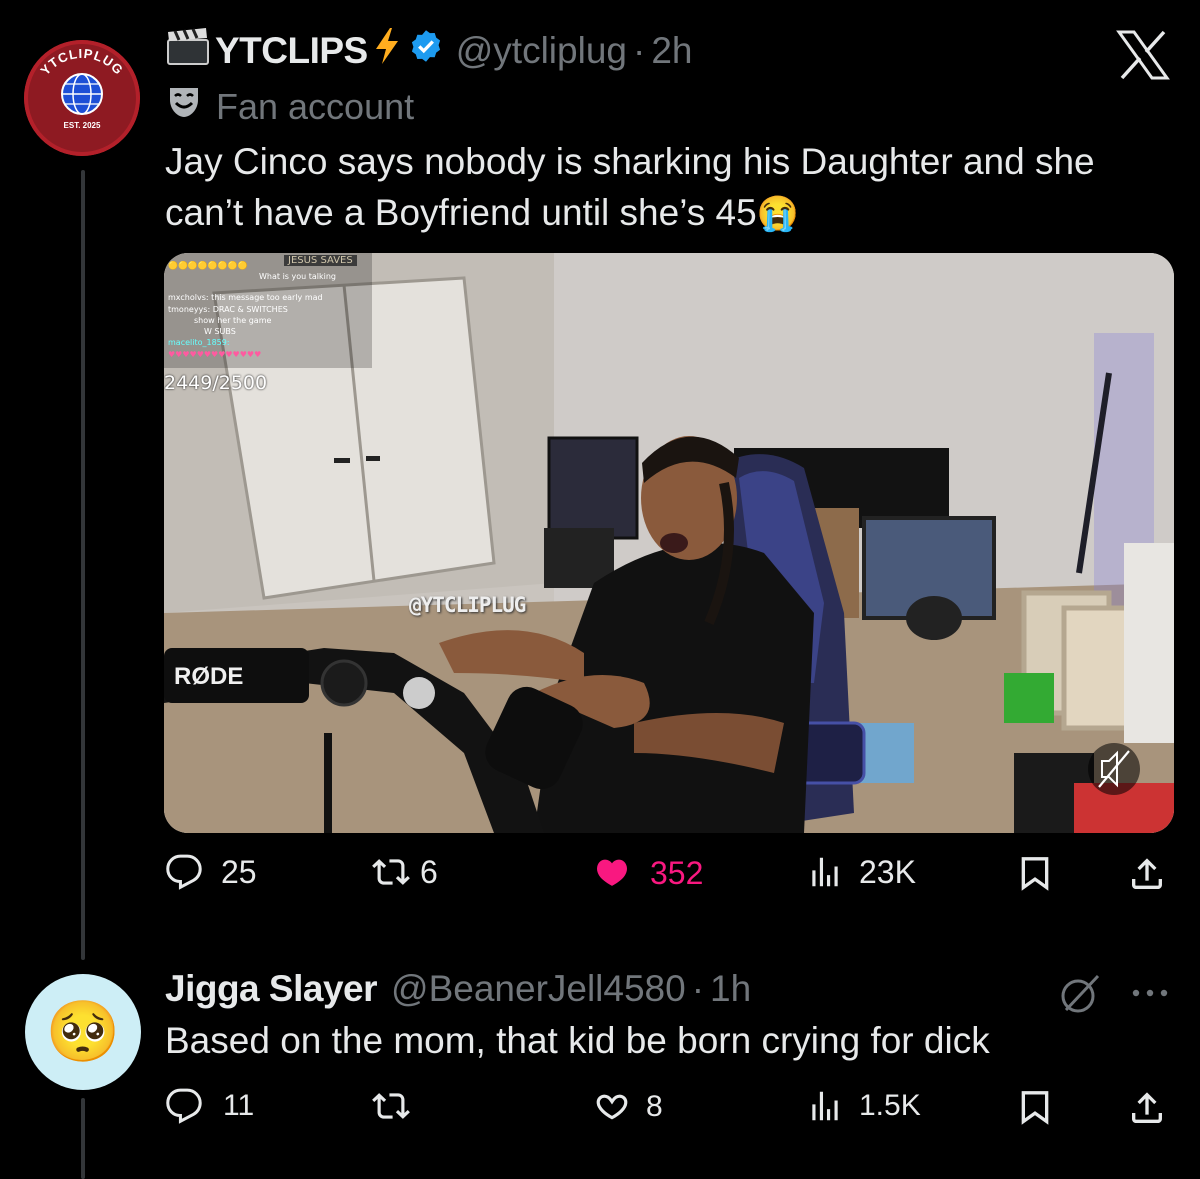  I want to click on post-time: 2h, so click(671, 51).